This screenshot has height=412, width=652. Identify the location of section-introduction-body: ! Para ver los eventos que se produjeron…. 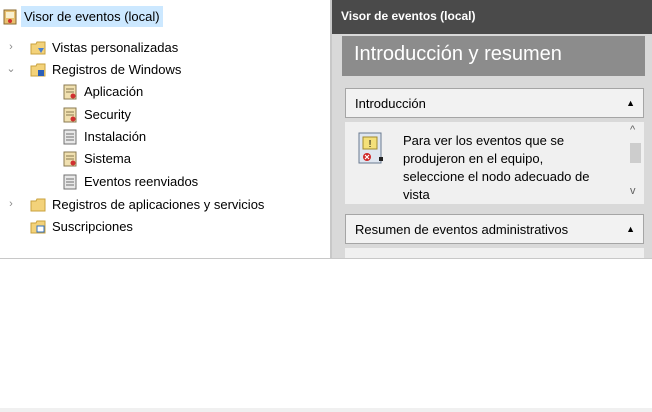
(494, 163).